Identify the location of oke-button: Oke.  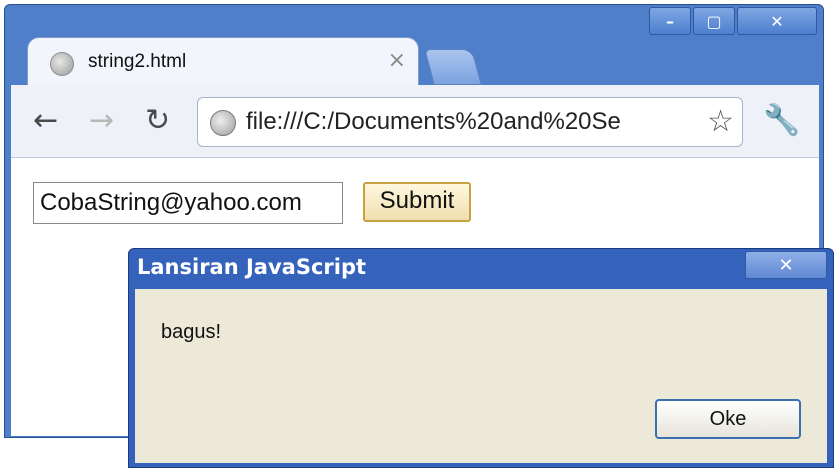
(728, 419).